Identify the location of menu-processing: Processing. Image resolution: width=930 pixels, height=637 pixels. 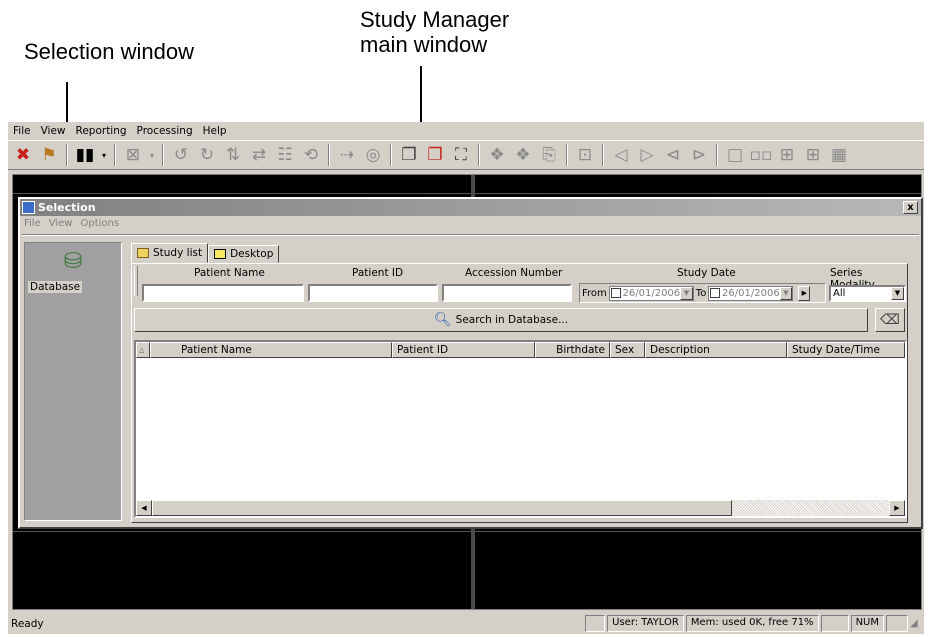
(165, 131).